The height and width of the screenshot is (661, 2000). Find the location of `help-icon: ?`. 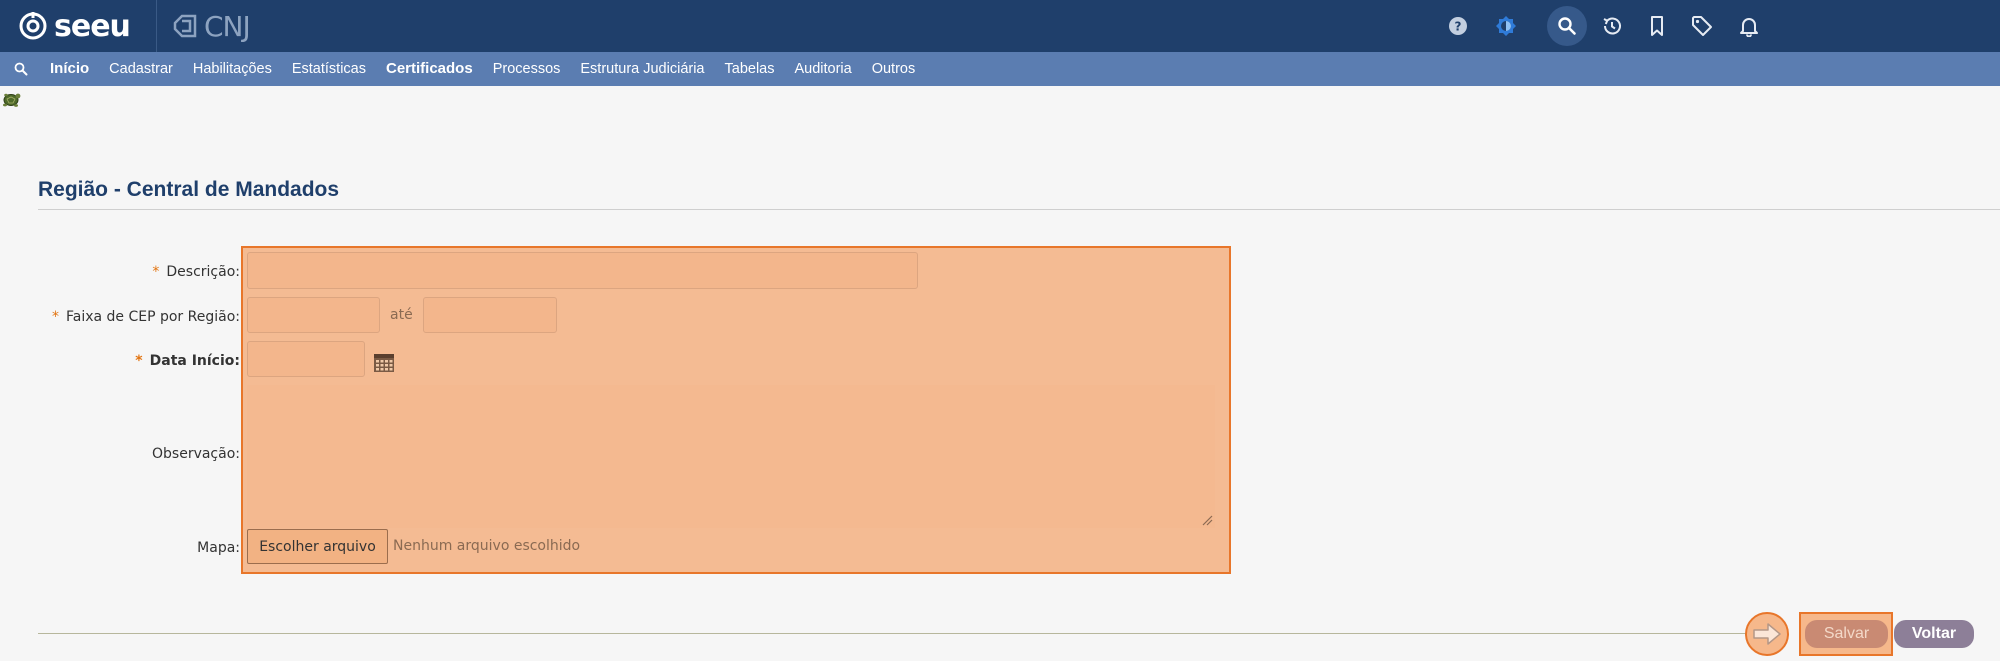

help-icon: ? is located at coordinates (1458, 26).